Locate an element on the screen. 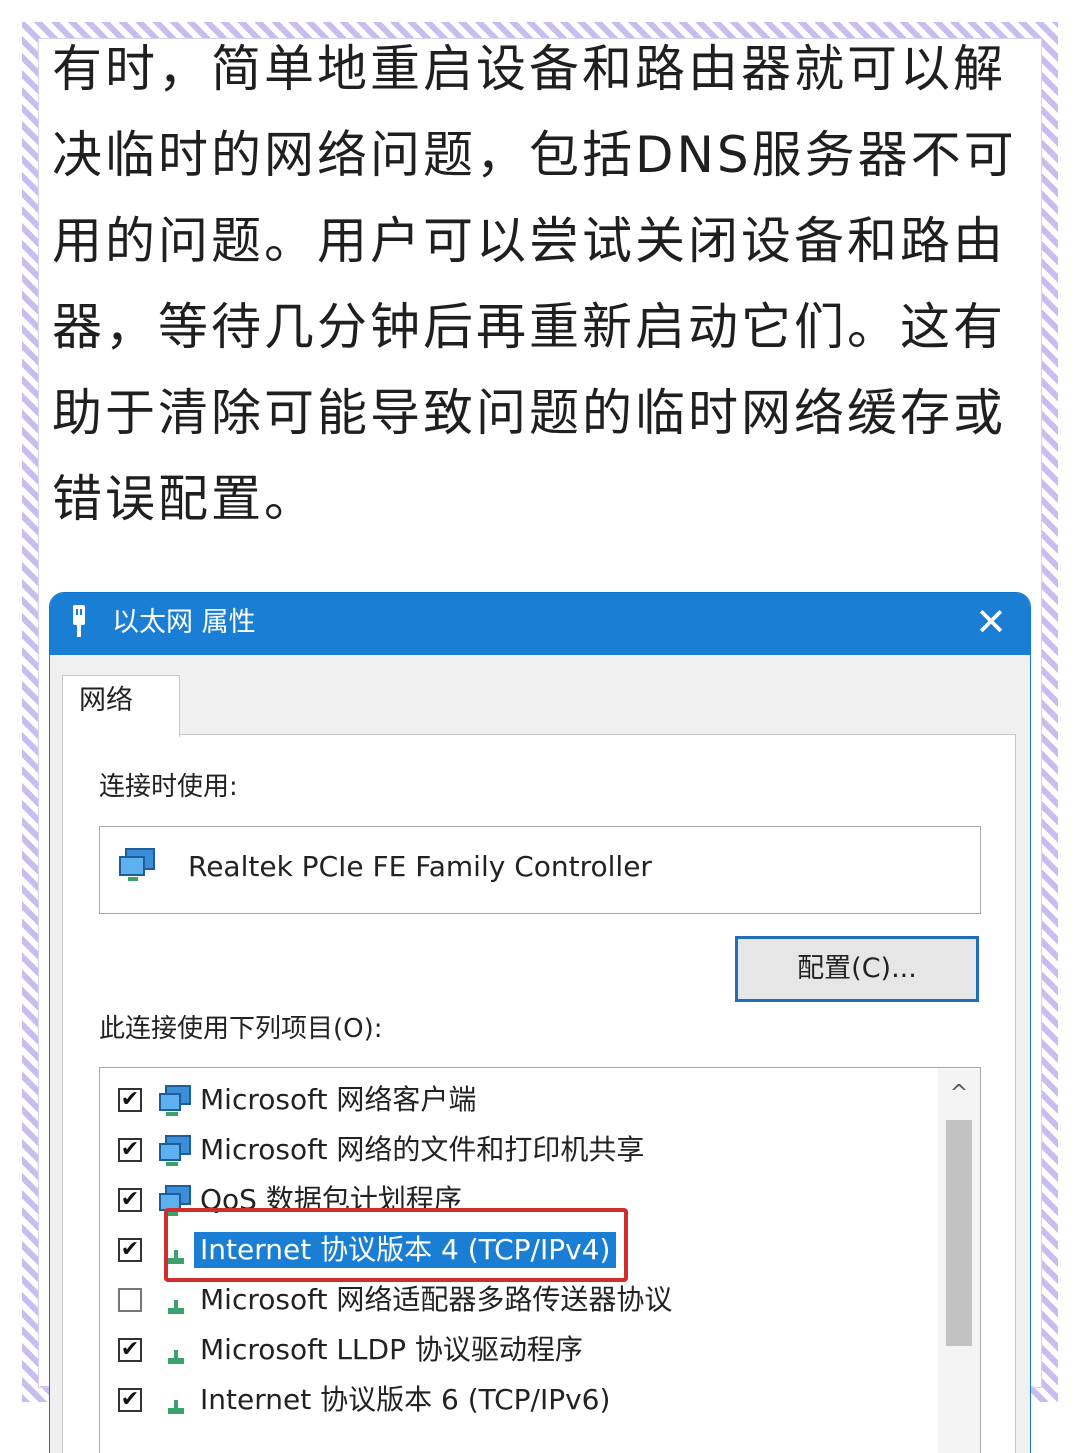 This screenshot has height=1453, width=1080. list-scrollbar: ^ is located at coordinates (959, 1260).